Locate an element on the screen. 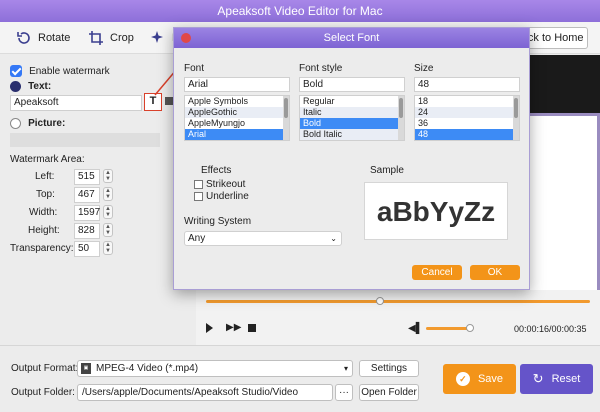 The width and height of the screenshot is (600, 412). sample-preview: aBbYyZz is located at coordinates (436, 211).